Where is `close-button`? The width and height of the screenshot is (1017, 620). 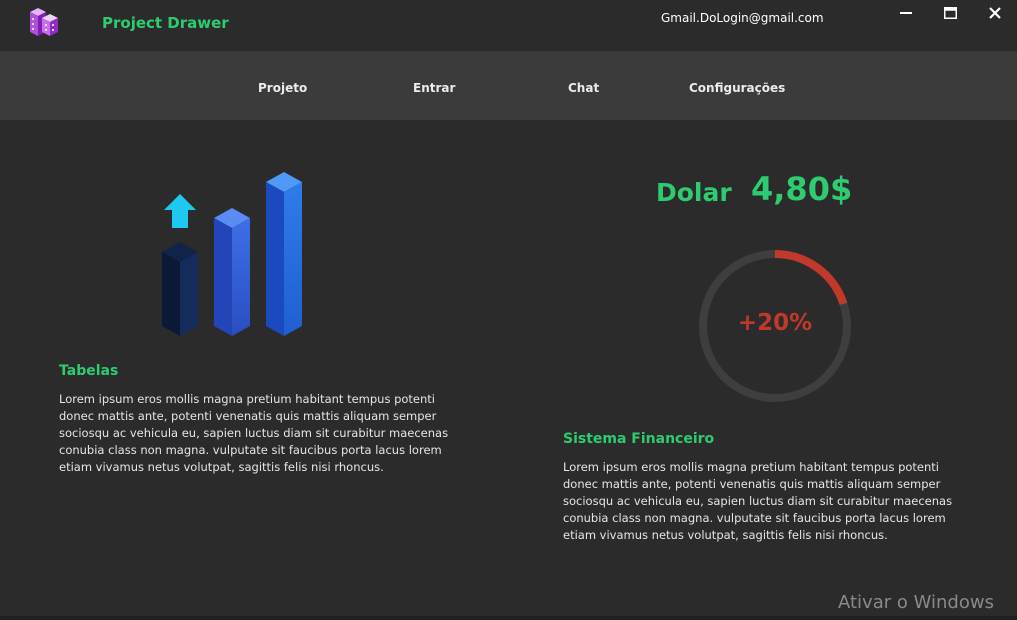
close-button is located at coordinates (995, 13).